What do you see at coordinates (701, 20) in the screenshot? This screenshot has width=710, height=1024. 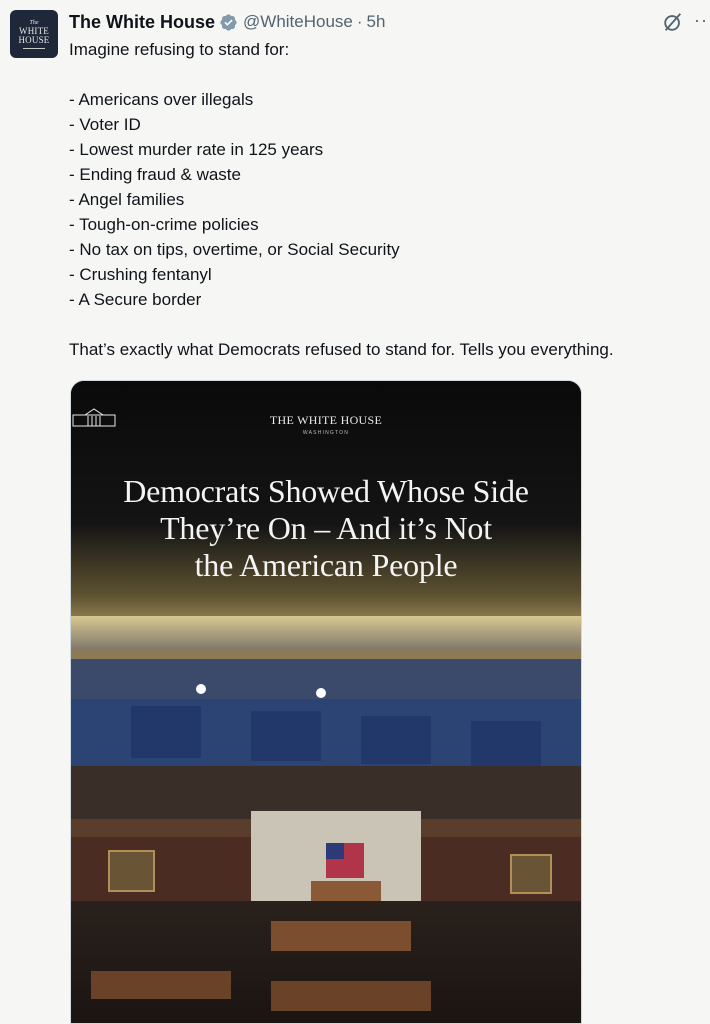 I see `more-icon: ··` at bounding box center [701, 20].